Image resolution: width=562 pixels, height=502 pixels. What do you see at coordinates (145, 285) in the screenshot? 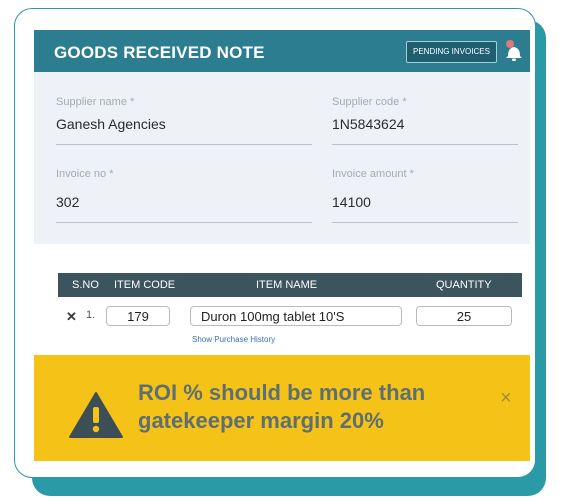
I see `header-item-code: ITEM CODE` at bounding box center [145, 285].